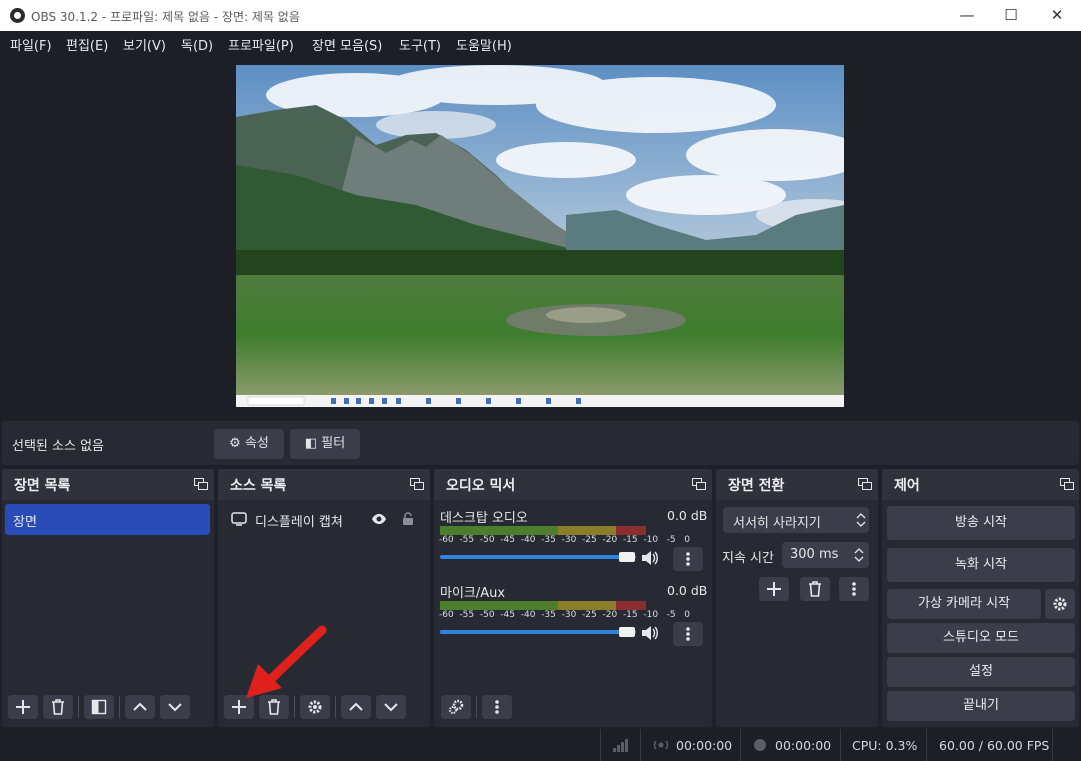 This screenshot has width=1081, height=761. Describe the element at coordinates (323, 519) in the screenshot. I see `source-item: 디스플레이 캡쳐` at that location.